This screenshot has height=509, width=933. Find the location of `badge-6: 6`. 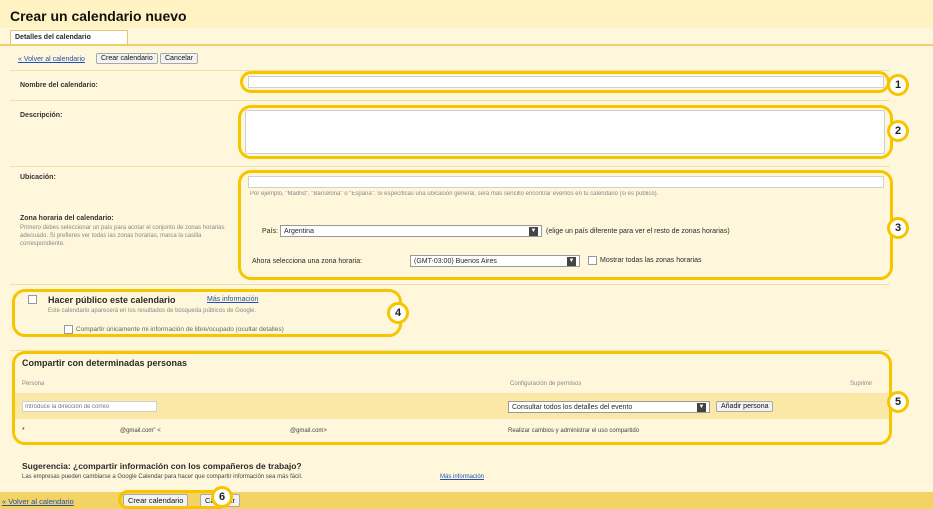

badge-6: 6 is located at coordinates (222, 497).